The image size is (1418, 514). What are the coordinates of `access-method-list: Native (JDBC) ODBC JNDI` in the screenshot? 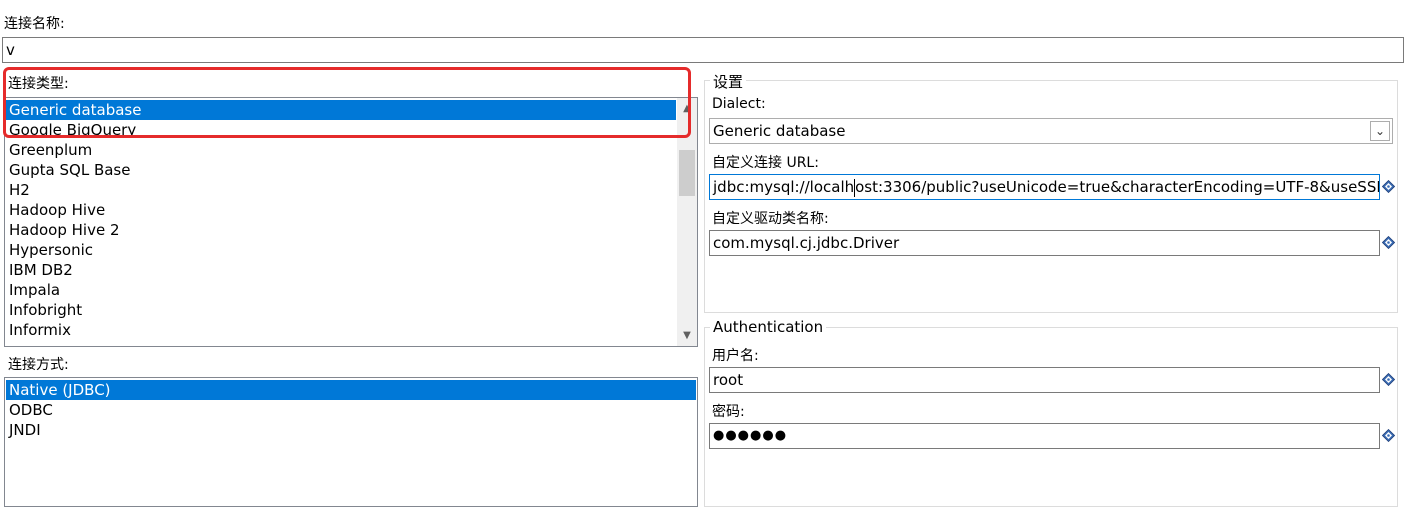 It's located at (351, 442).